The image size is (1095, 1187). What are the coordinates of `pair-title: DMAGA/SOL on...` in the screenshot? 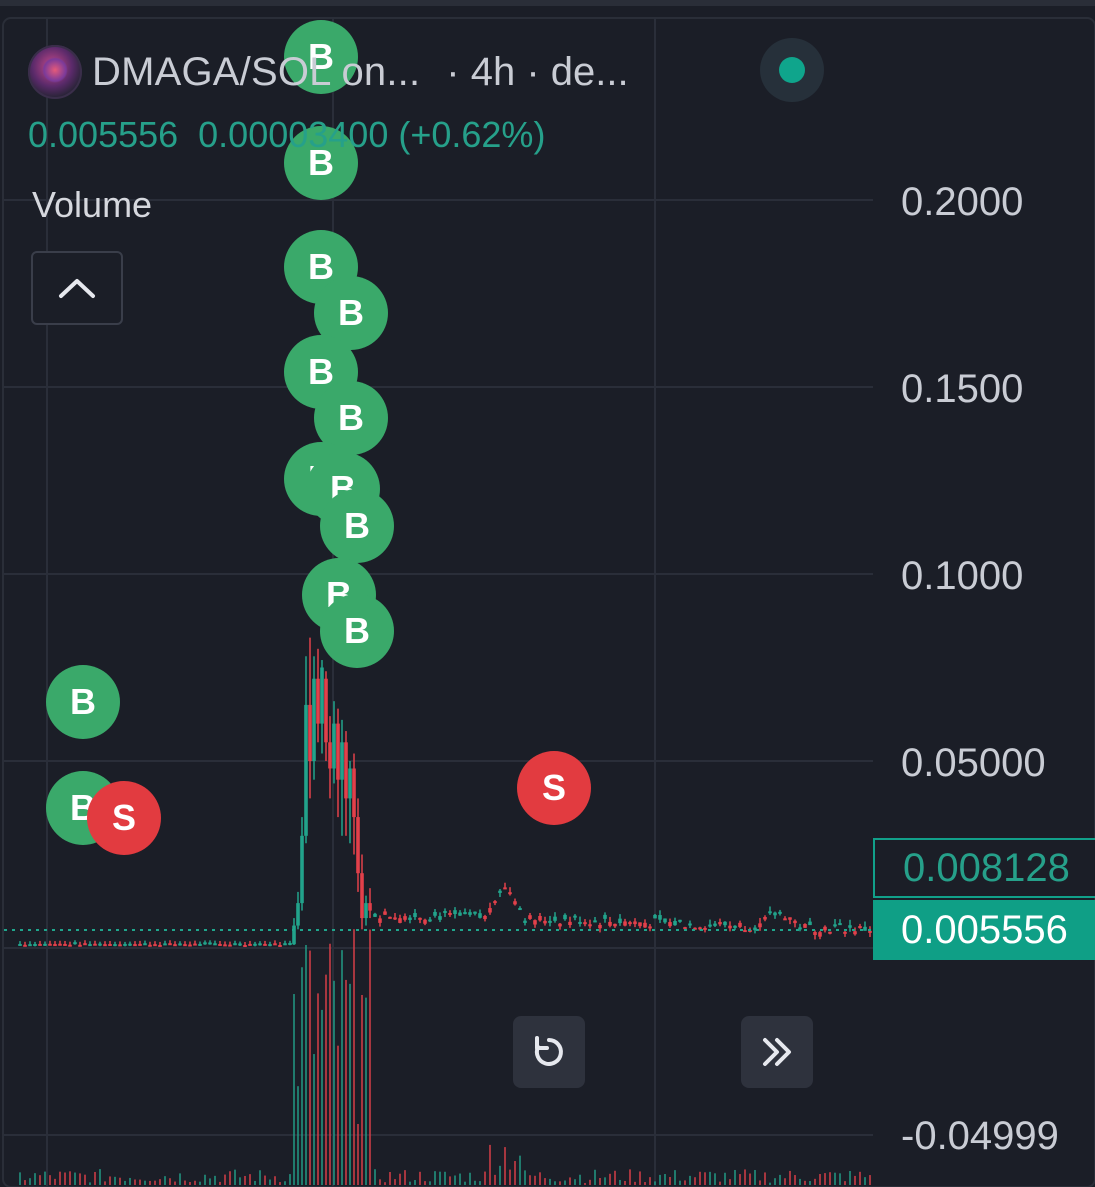 It's located at (256, 72).